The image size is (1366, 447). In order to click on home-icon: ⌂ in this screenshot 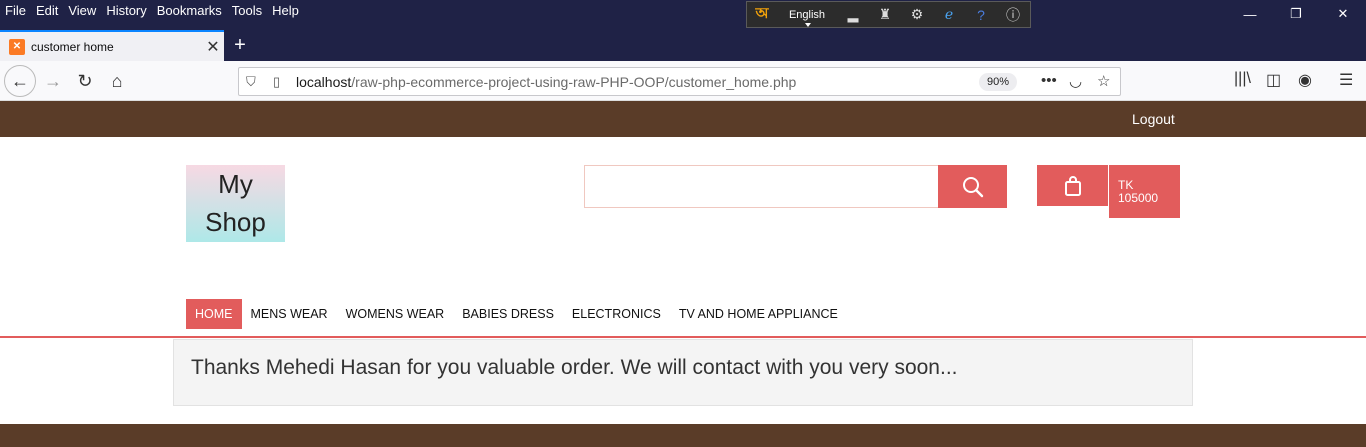, I will do `click(117, 81)`.